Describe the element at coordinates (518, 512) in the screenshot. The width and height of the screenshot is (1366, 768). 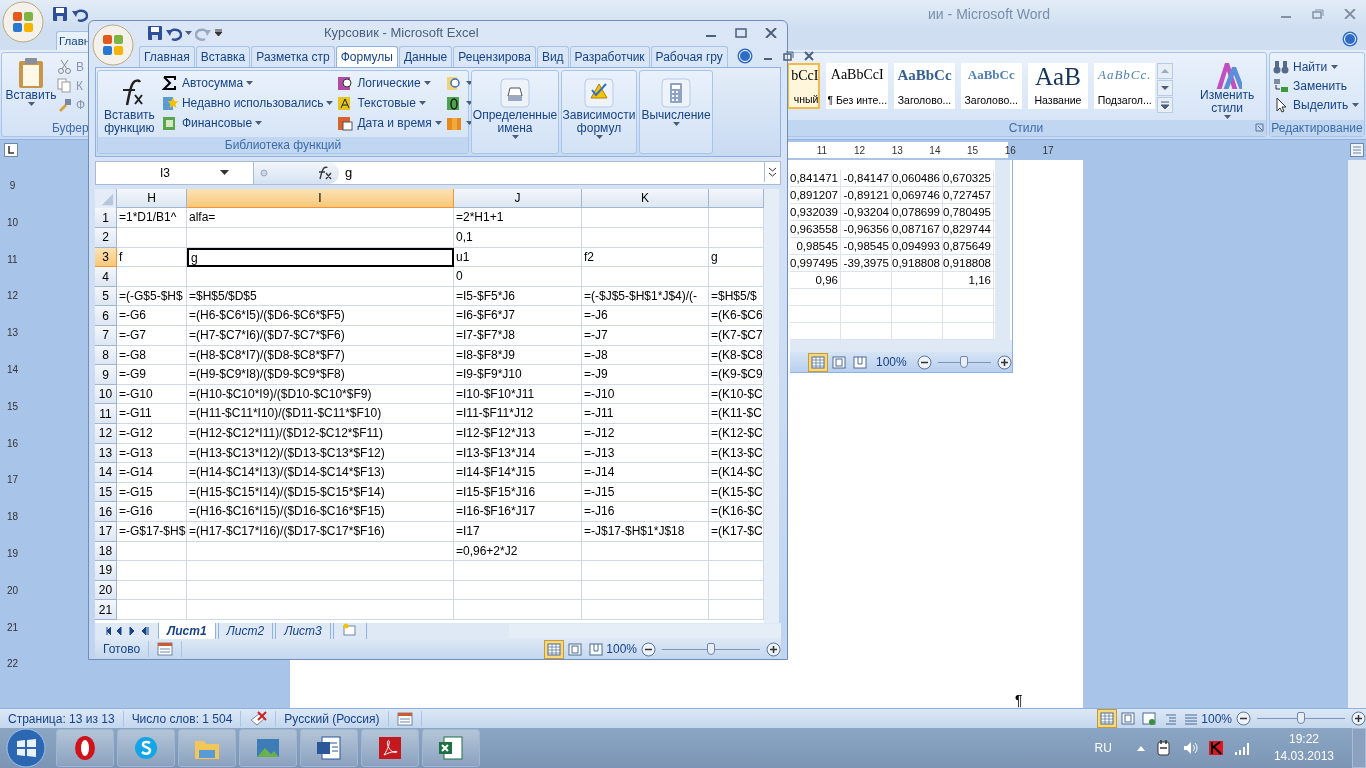
I see `table-cell: =I16-$F16*J17` at that location.